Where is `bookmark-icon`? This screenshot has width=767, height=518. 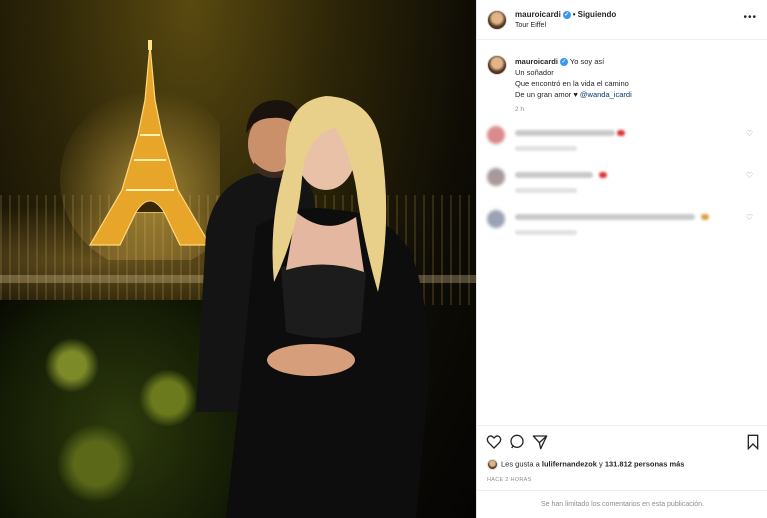
bookmark-icon is located at coordinates (753, 443).